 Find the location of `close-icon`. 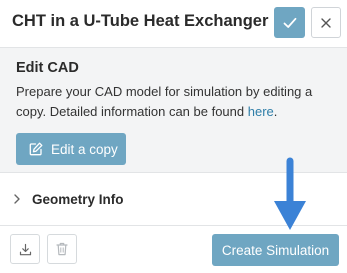

close-icon is located at coordinates (326, 22).